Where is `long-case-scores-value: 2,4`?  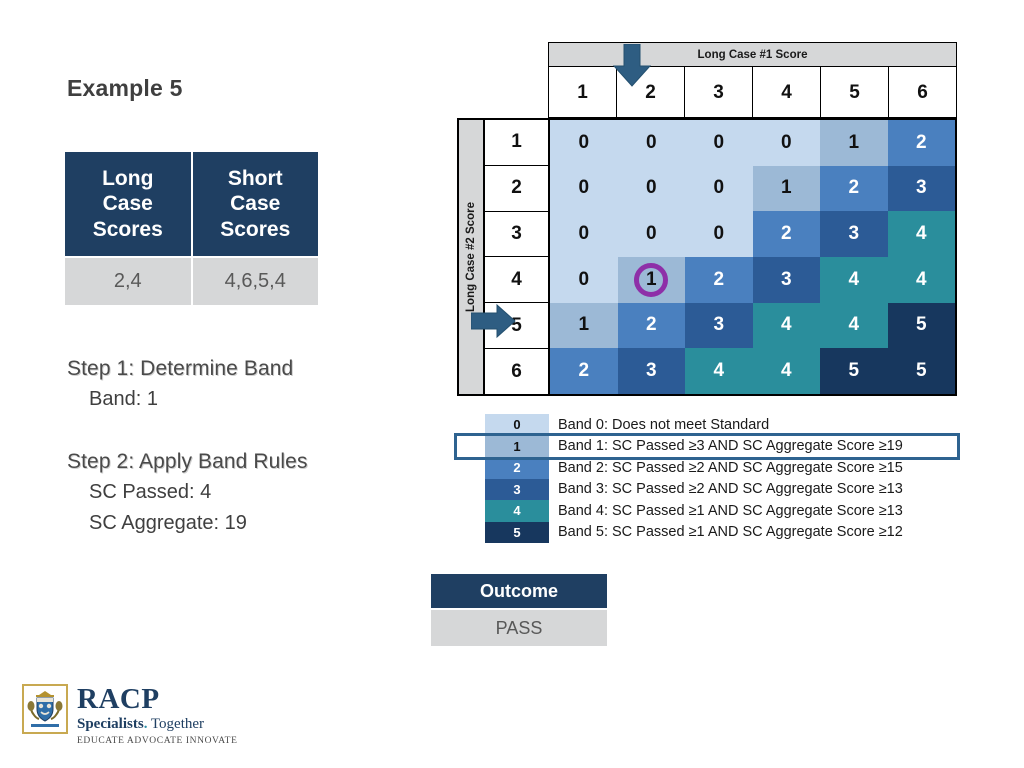 long-case-scores-value: 2,4 is located at coordinates (128, 281).